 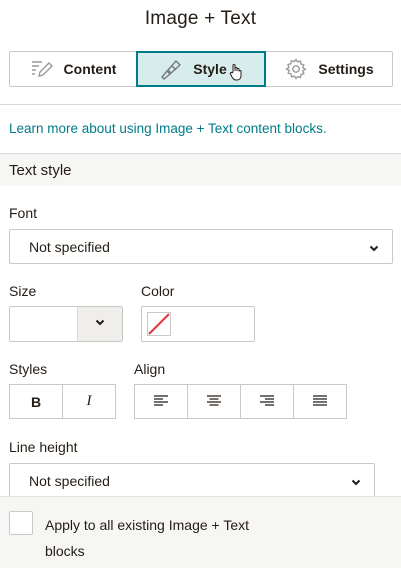 I want to click on gear-icon, so click(x=296, y=69).